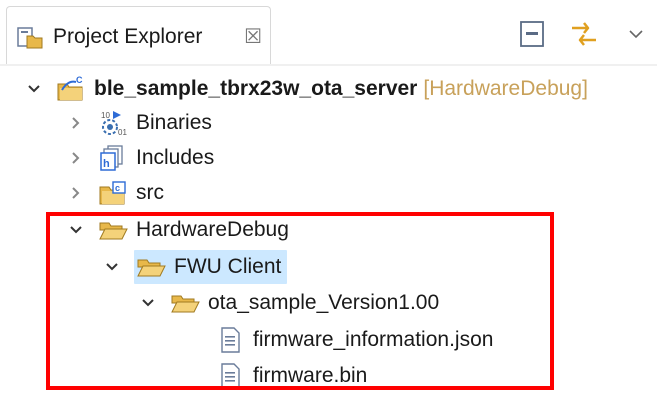  Describe the element at coordinates (122, 132) in the screenshot. I see `svg-text: 01` at that location.